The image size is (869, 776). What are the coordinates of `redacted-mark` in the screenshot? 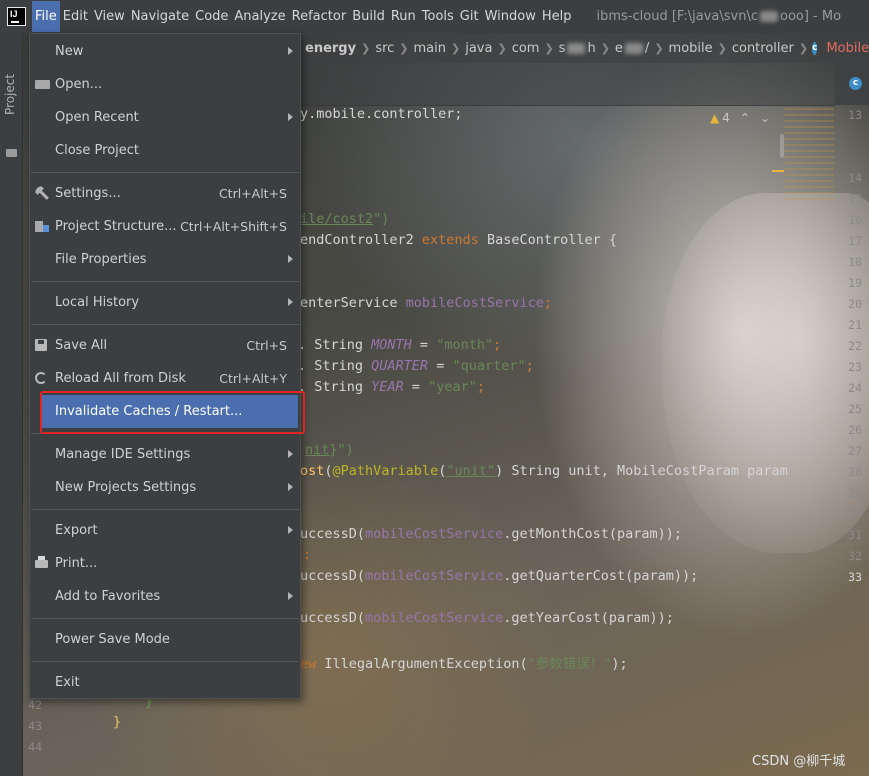 It's located at (768, 16).